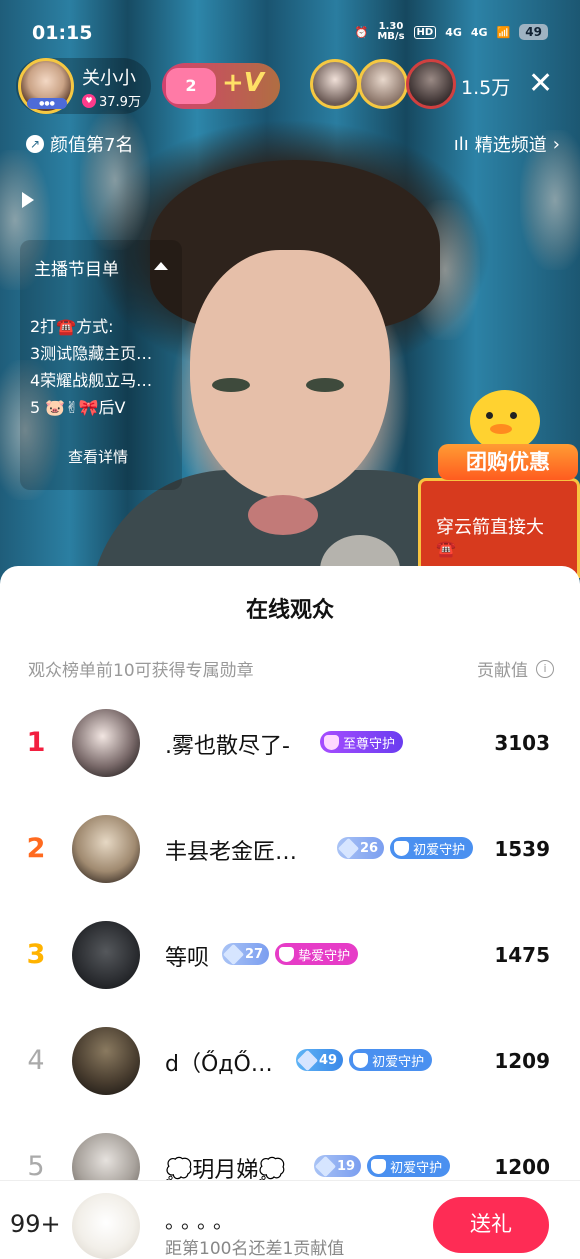 The width and height of the screenshot is (580, 1259). I want to click on guard-label: 挚爱守护, so click(324, 956).